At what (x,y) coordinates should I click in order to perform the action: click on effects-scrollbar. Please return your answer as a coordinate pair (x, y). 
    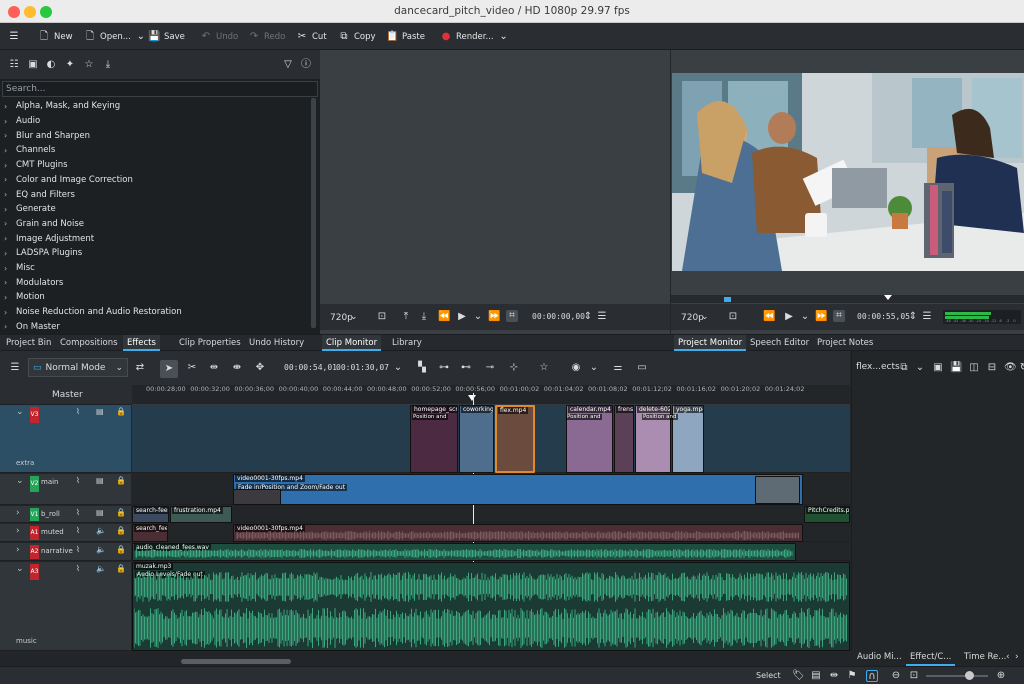
    Looking at the image, I should click on (313, 213).